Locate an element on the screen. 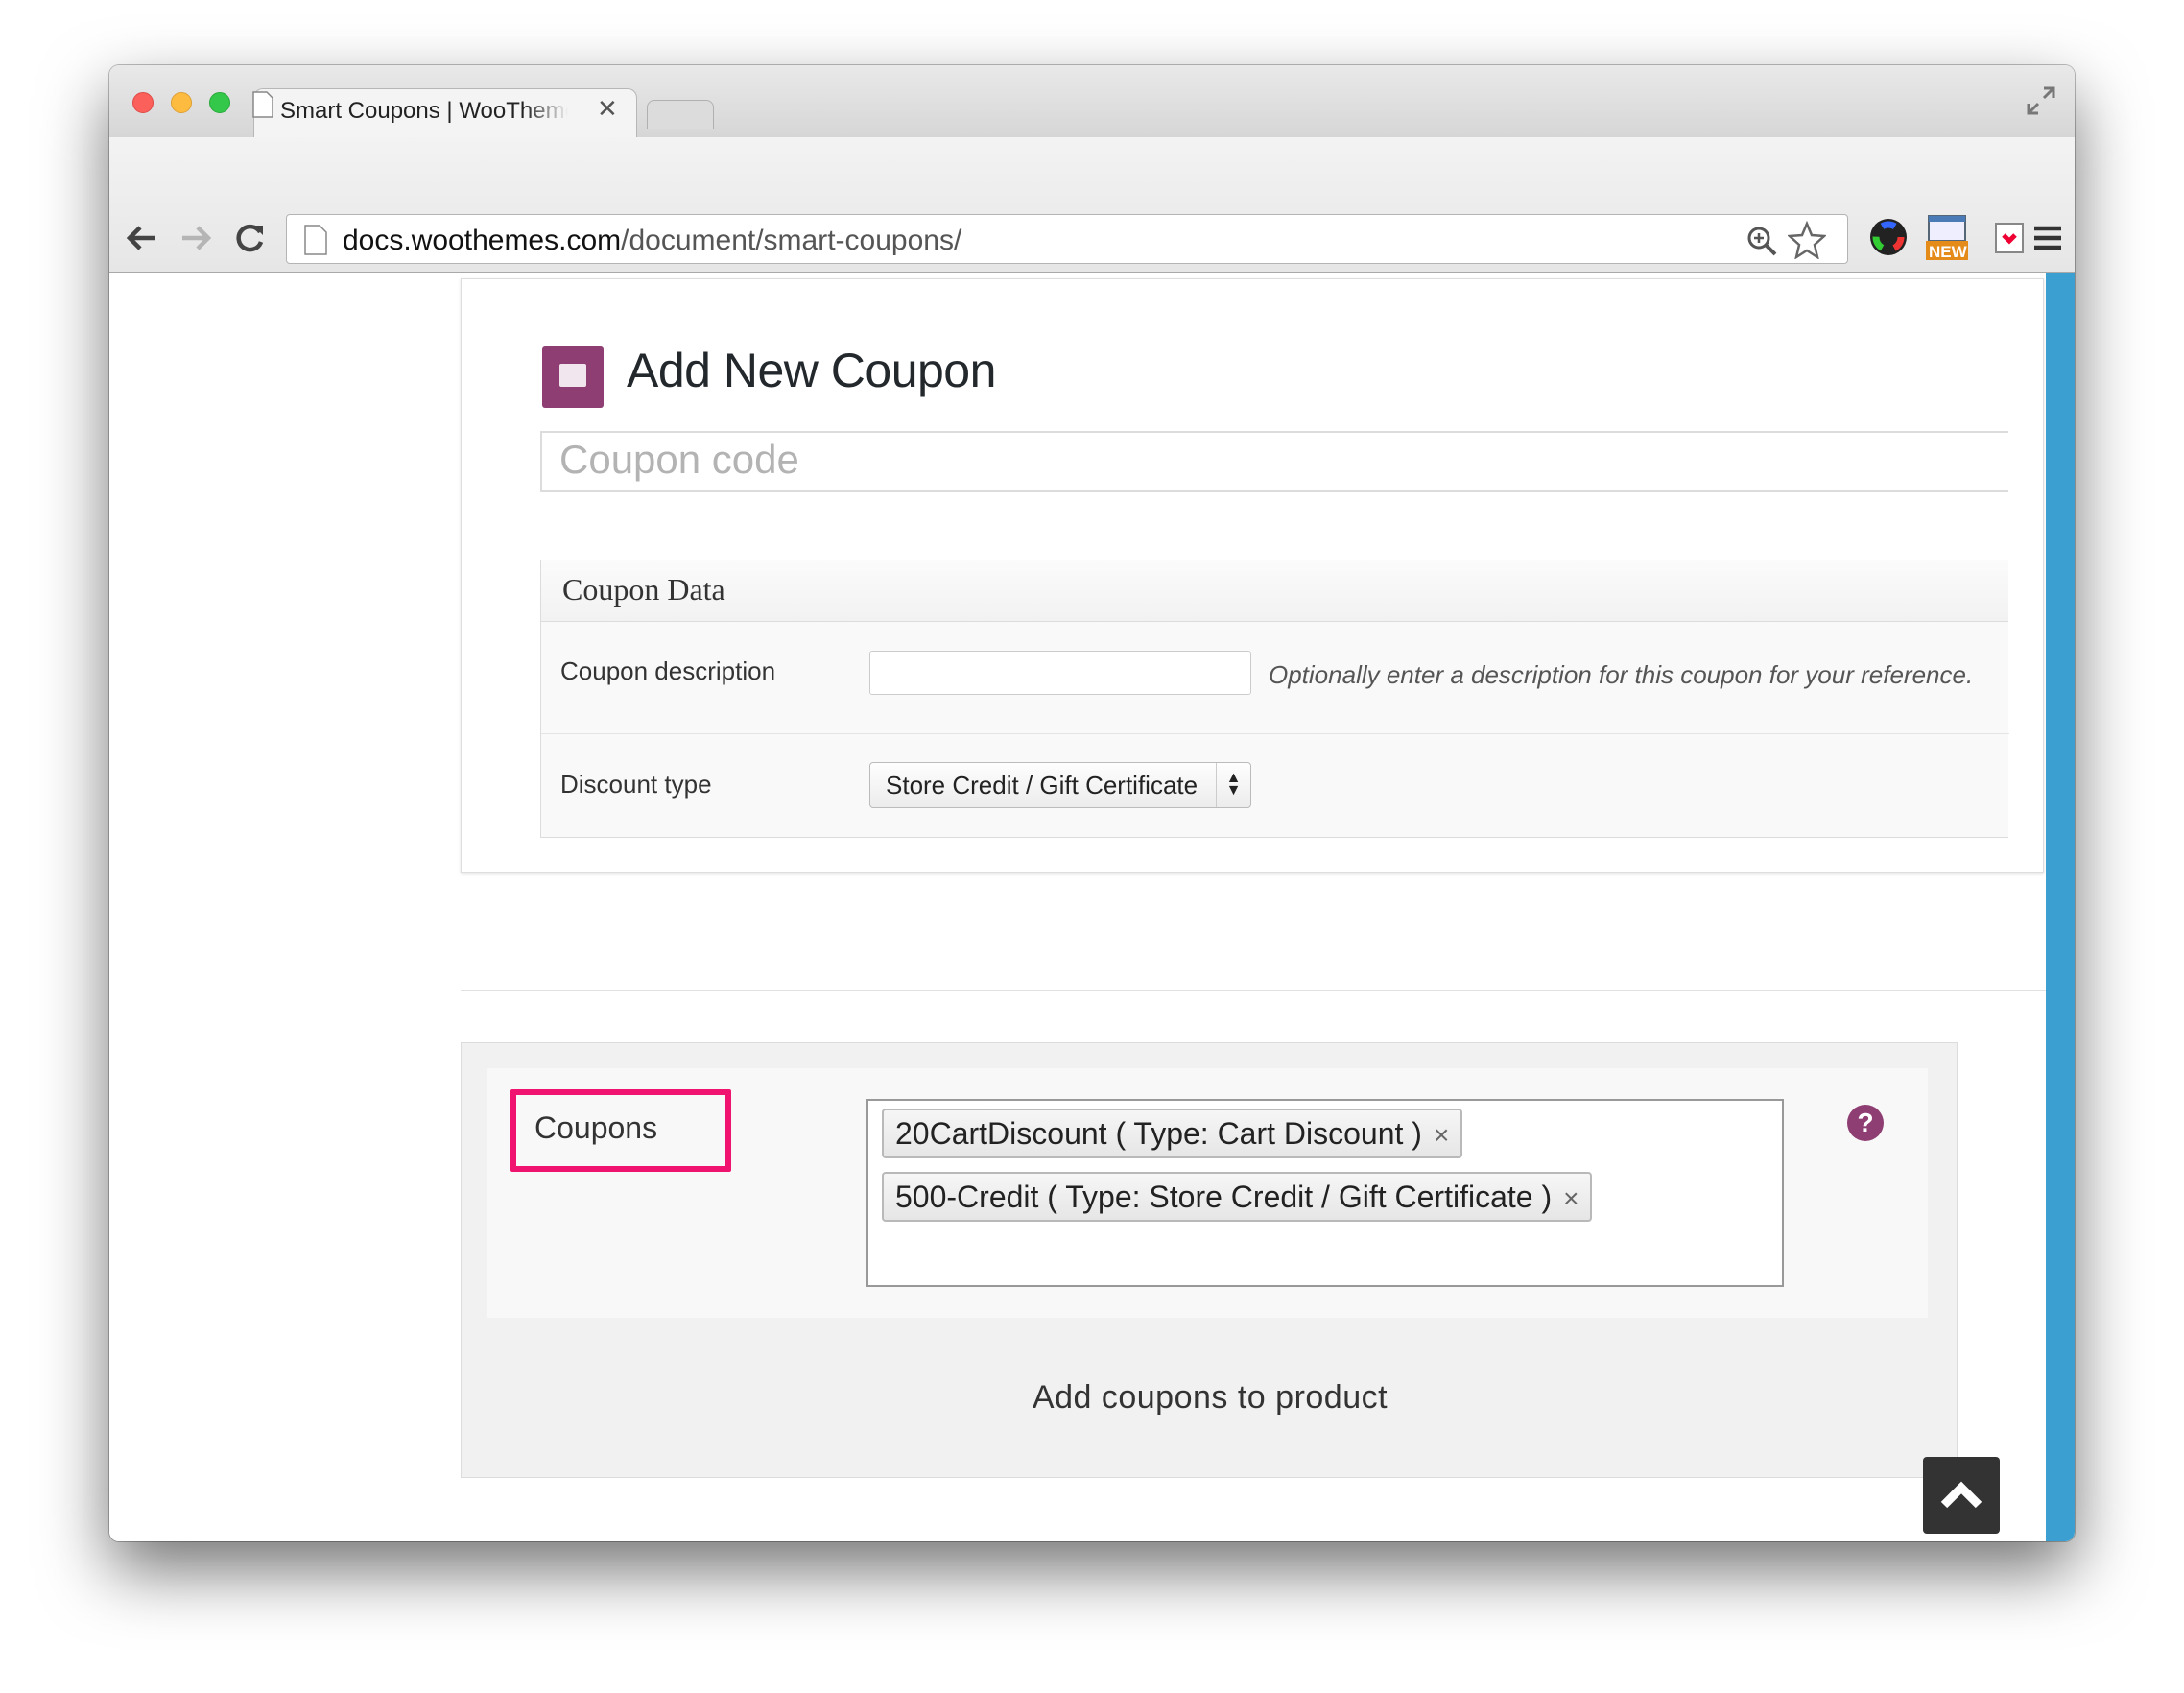  zoom-icon is located at coordinates (1762, 243).